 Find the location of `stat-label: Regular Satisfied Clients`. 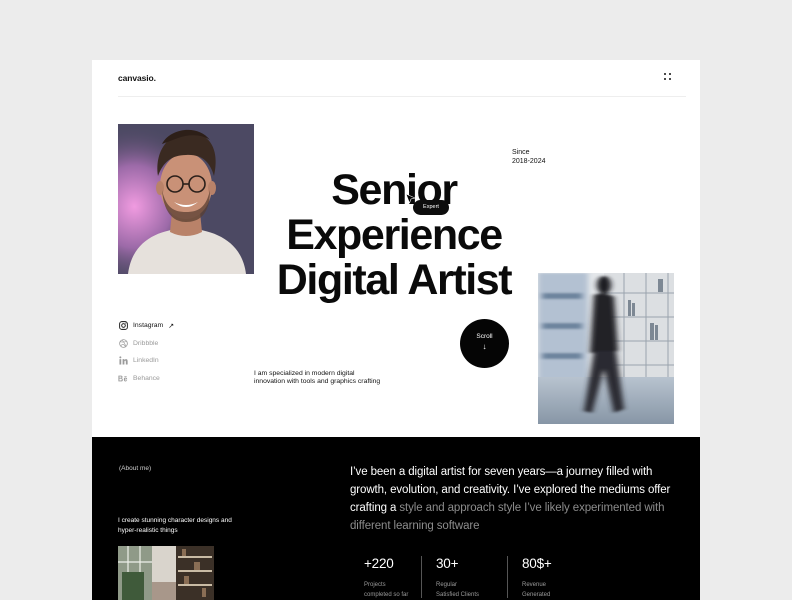

stat-label: Regular Satisfied Clients is located at coordinates (458, 590).